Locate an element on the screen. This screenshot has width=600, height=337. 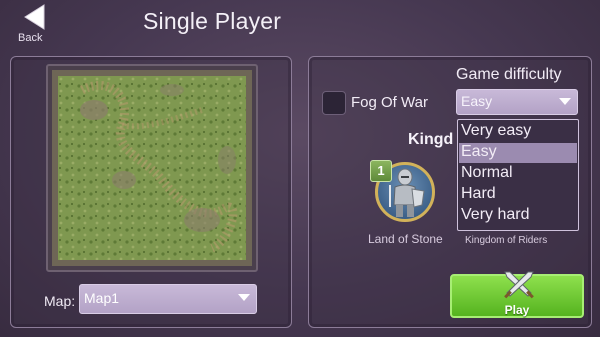
map-select: Map1 is located at coordinates (168, 299).